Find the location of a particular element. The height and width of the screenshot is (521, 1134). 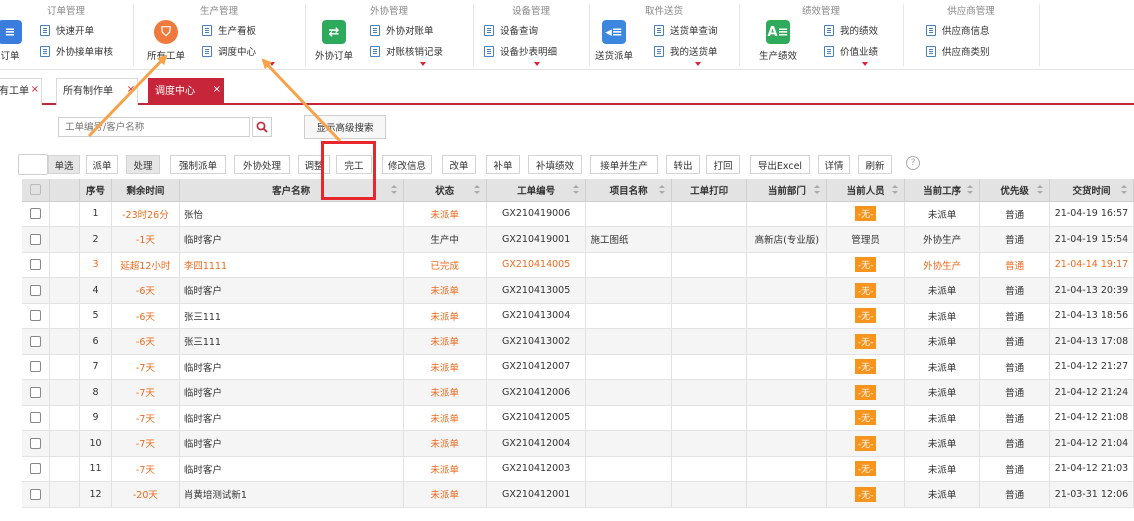

single-select-button: 单选 is located at coordinates (64, 164).